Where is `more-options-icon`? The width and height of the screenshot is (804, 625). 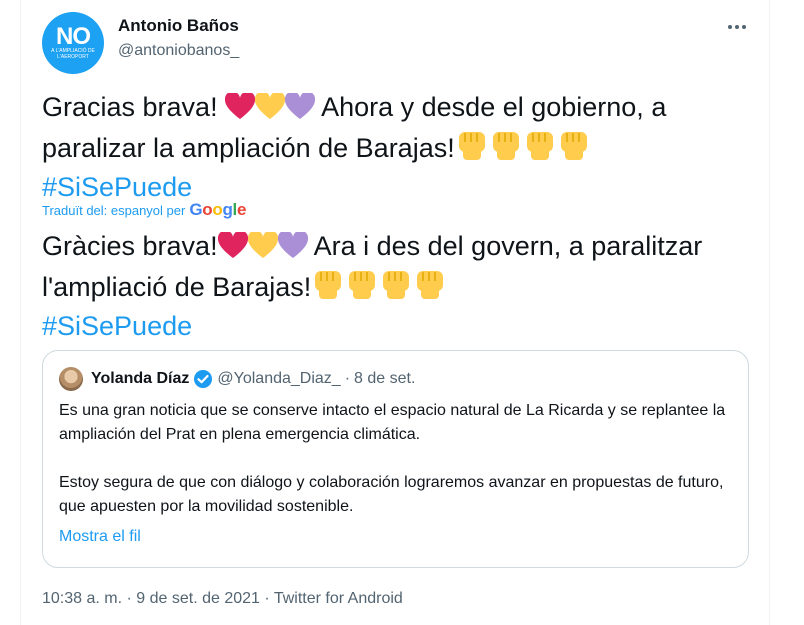 more-options-icon is located at coordinates (737, 27).